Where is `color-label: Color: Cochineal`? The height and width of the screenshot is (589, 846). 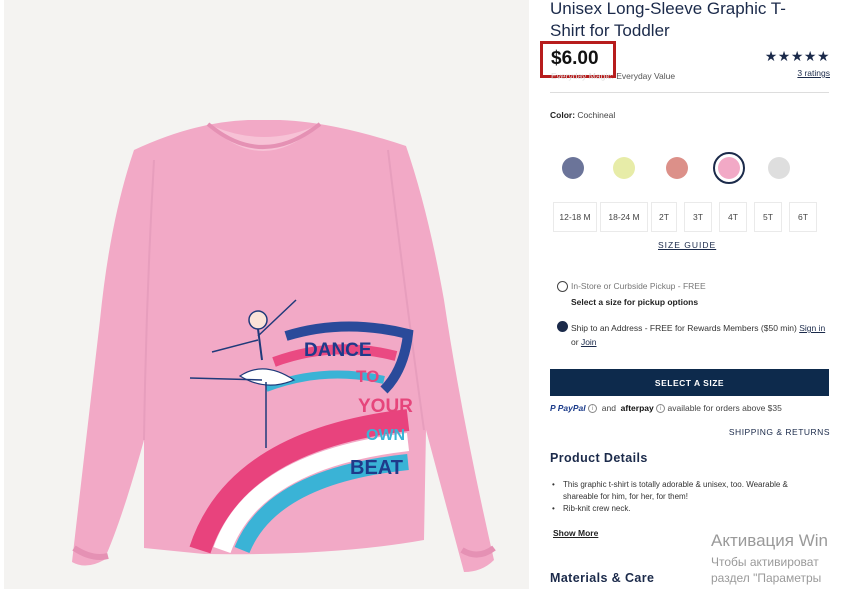
color-label: Color: Cochineal is located at coordinates (582, 115).